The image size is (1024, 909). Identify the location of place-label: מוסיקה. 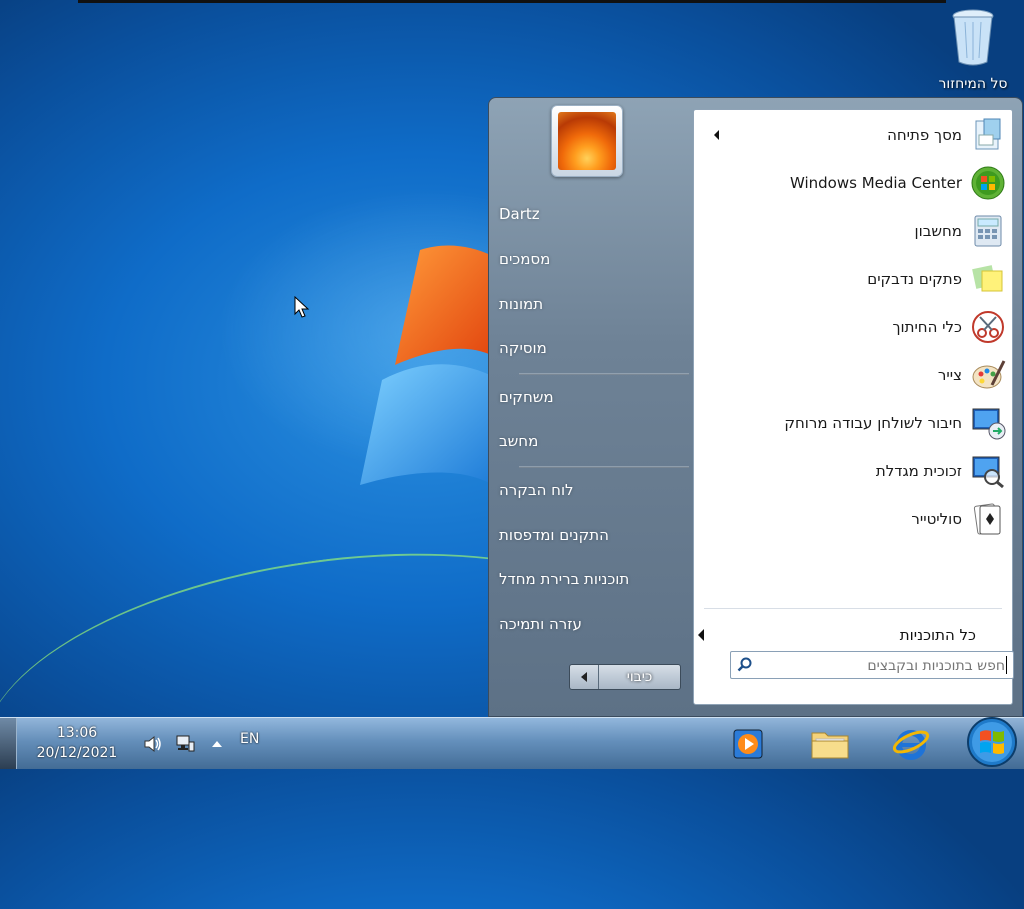
(523, 348).